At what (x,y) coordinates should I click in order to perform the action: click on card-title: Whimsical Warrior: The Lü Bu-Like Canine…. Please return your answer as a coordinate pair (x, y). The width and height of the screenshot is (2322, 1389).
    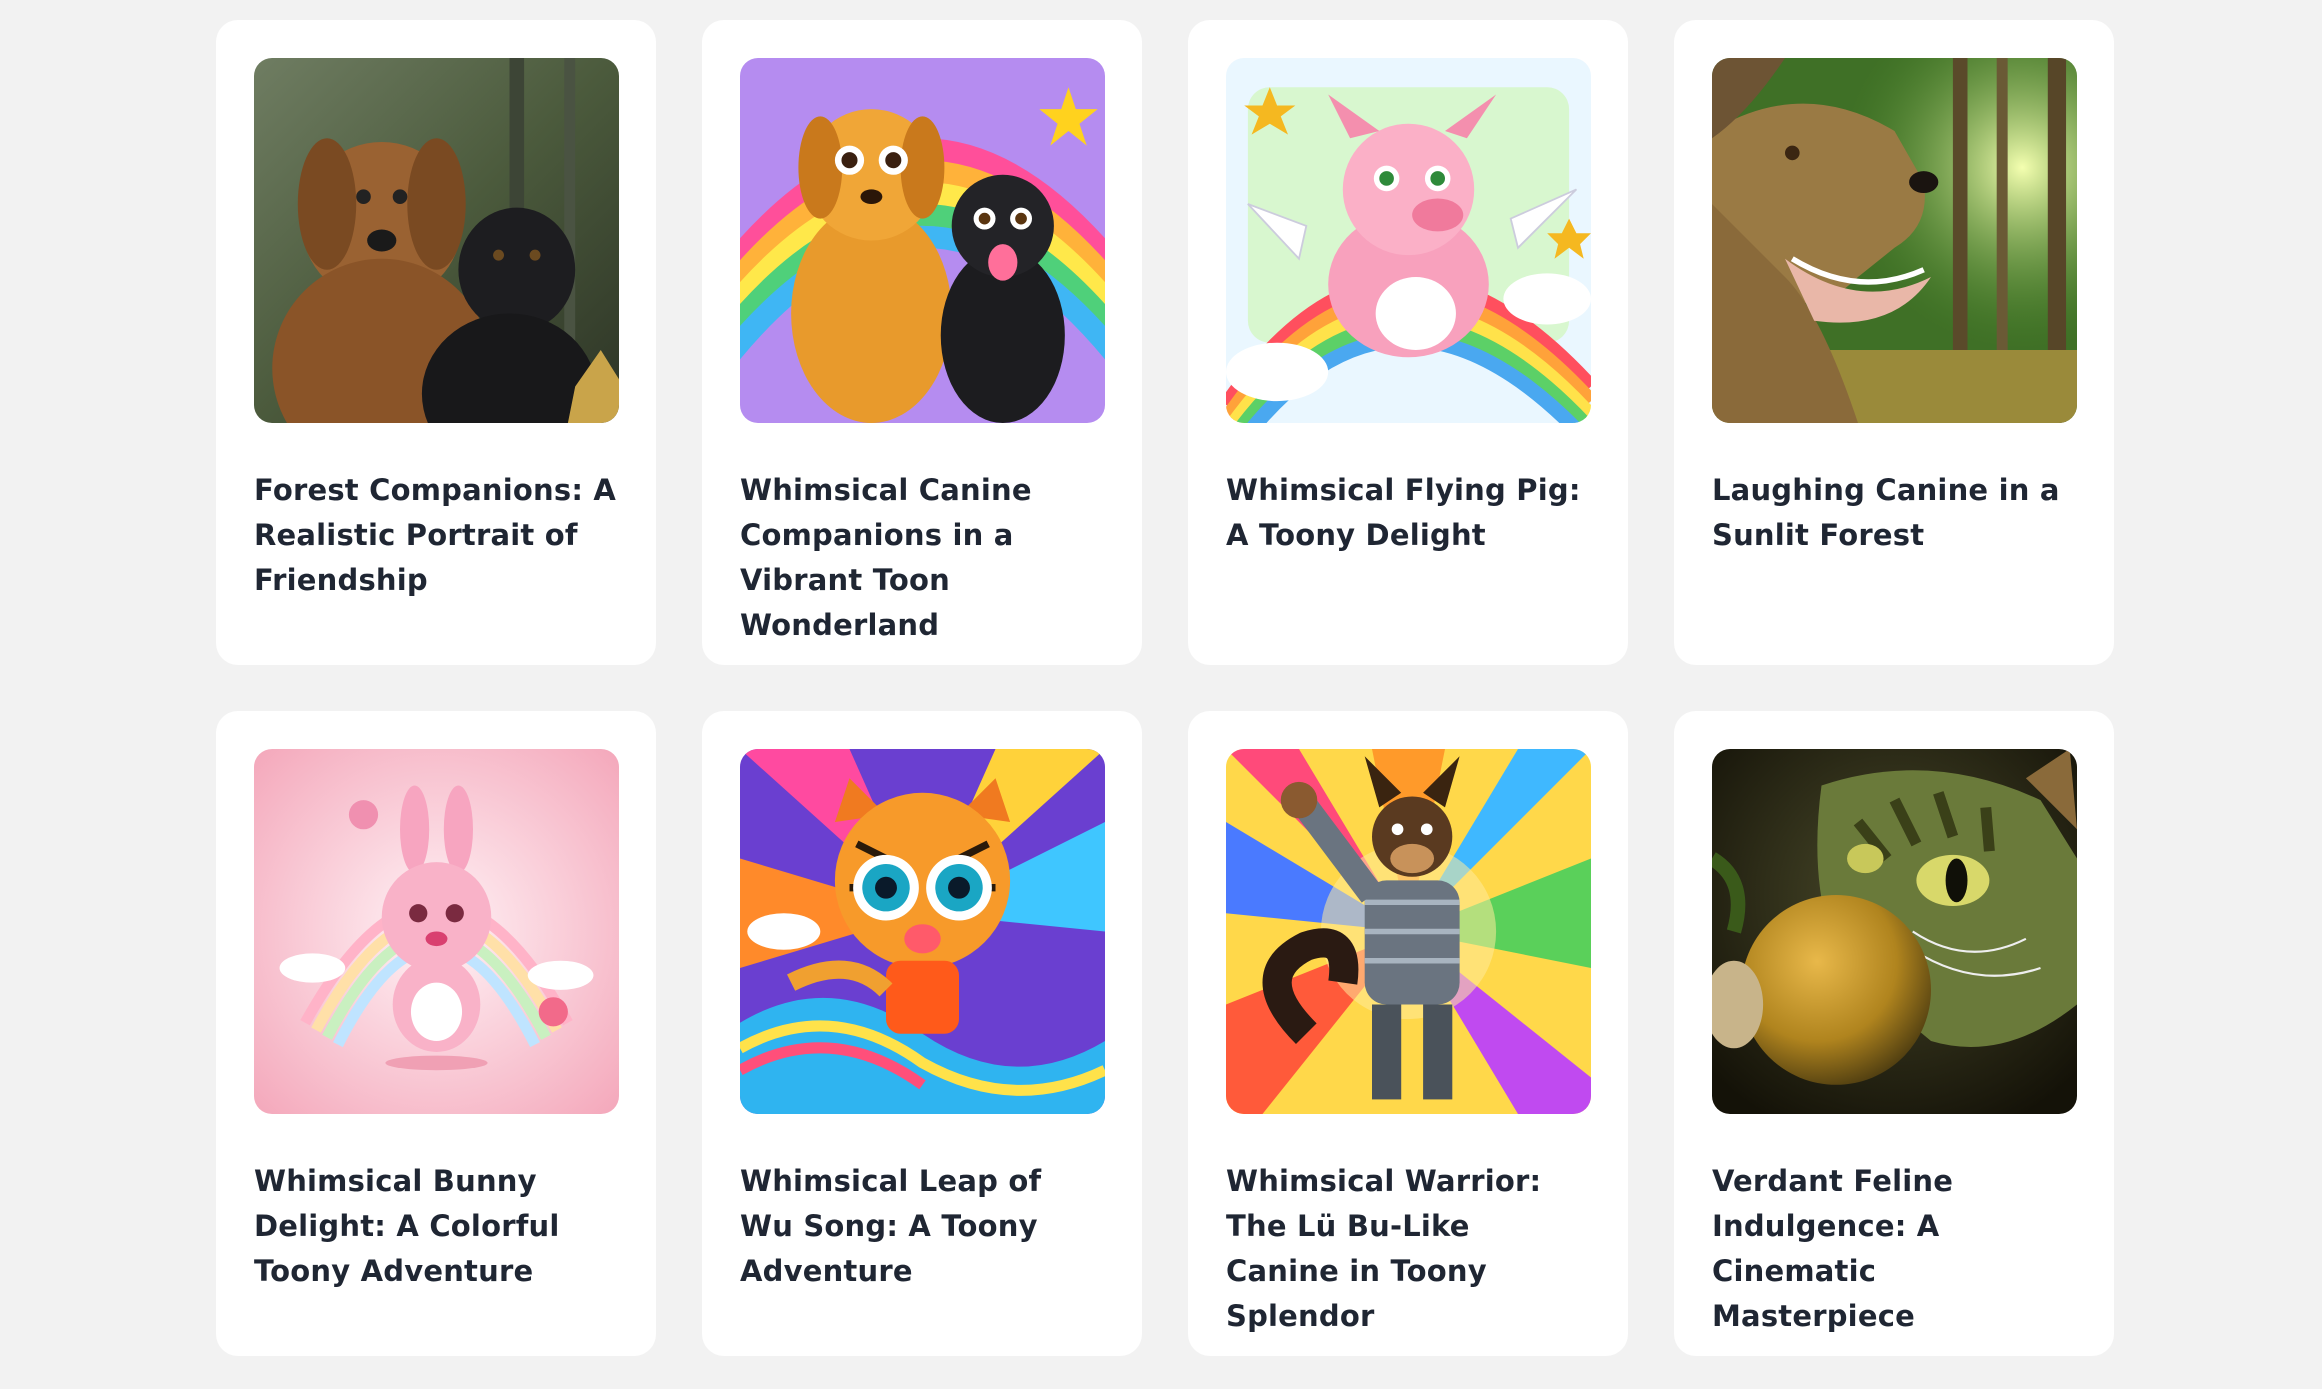
    Looking at the image, I should click on (1384, 1248).